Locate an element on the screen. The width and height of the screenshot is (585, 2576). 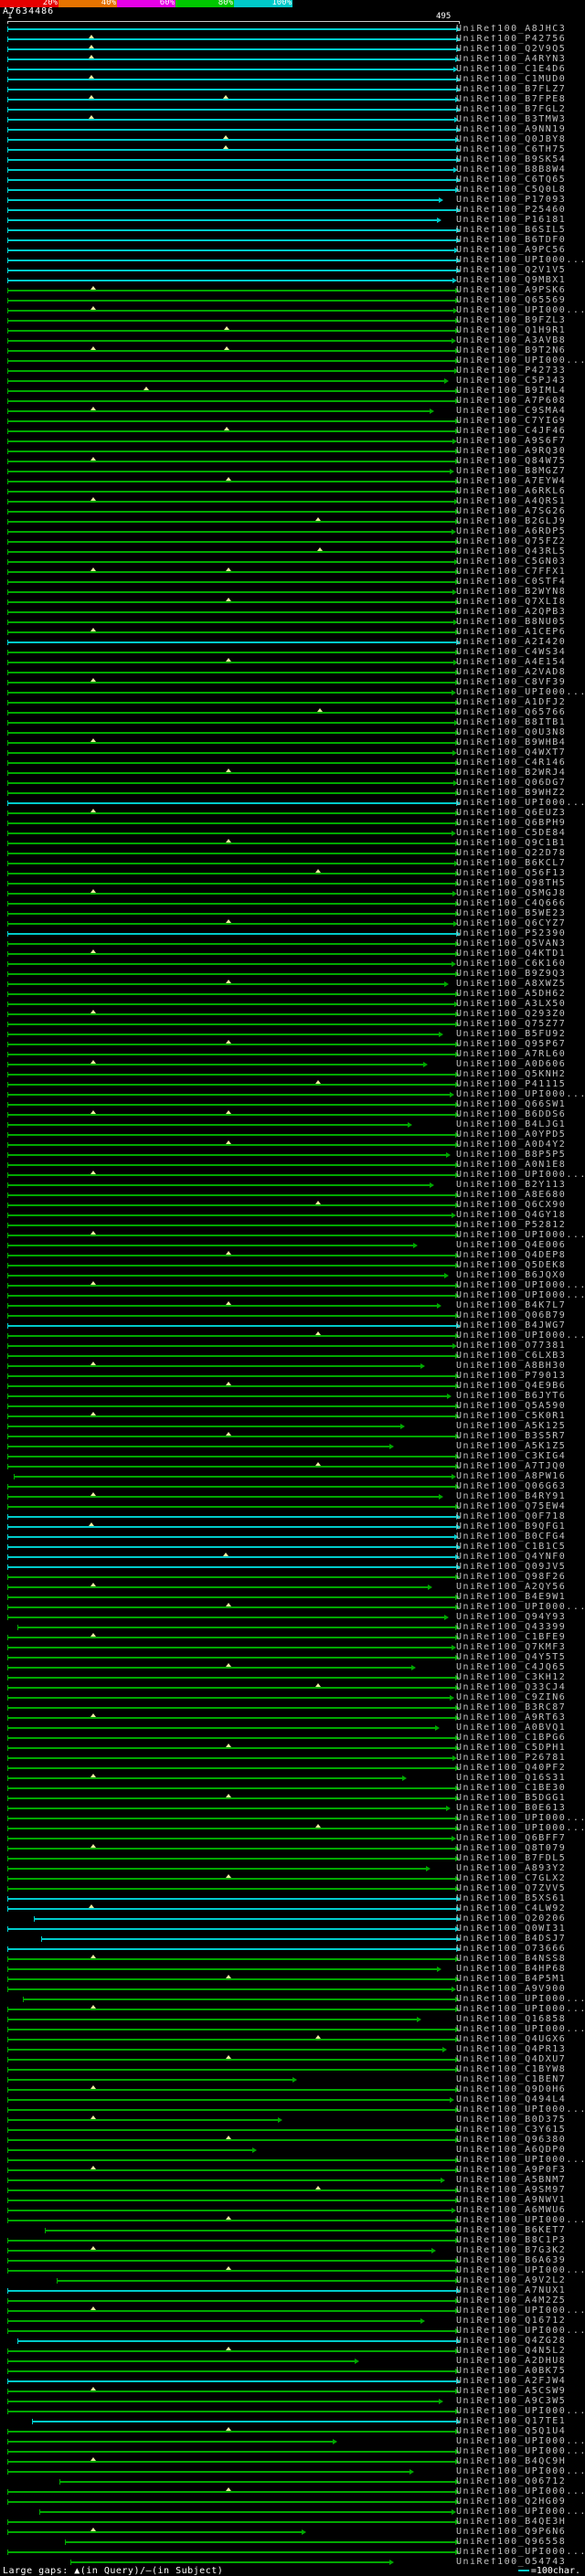
alignment-row: UniRef100_Q6CYZ7 is located at coordinates (293, 923).